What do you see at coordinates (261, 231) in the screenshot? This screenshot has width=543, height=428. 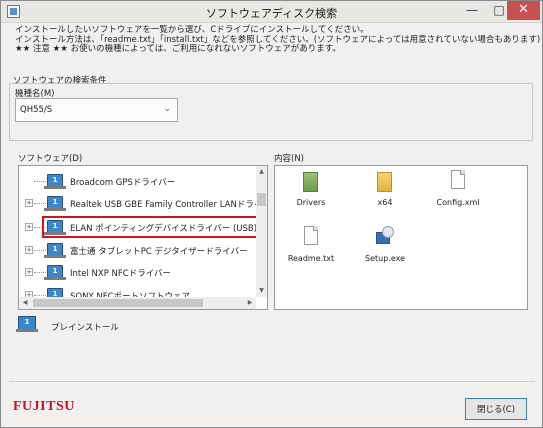 I see `vertical-scrollbar: ▲ ▼` at bounding box center [261, 231].